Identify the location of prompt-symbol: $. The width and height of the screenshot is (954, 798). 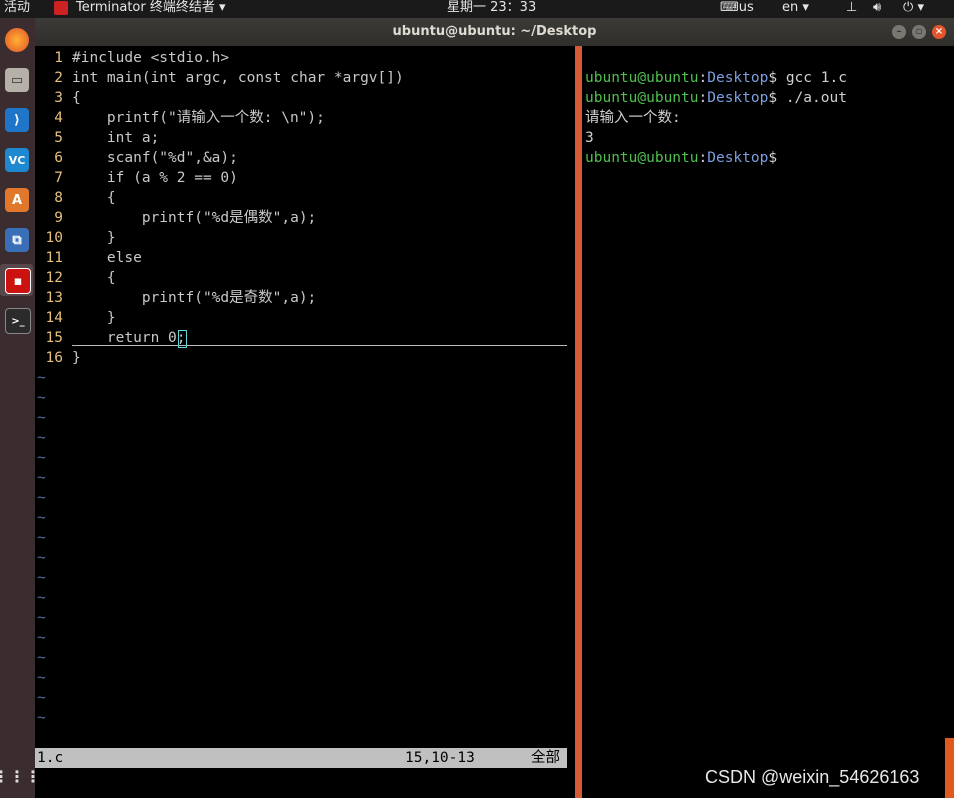
(777, 78).